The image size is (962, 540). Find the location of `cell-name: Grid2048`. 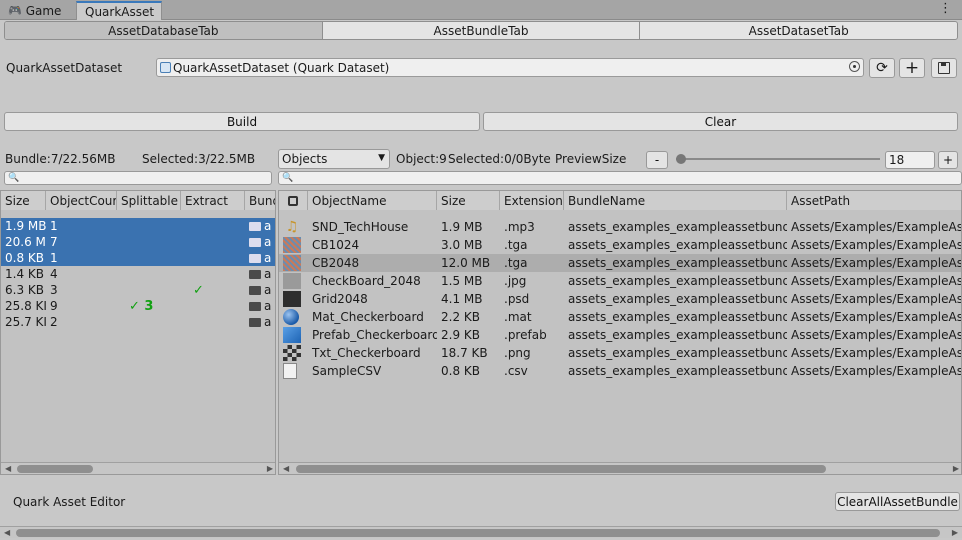

cell-name: Grid2048 is located at coordinates (340, 299).